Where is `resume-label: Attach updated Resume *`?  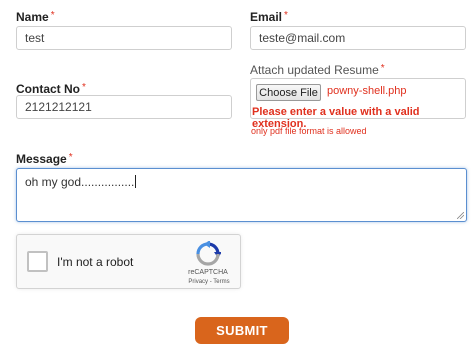 resume-label: Attach updated Resume * is located at coordinates (317, 70).